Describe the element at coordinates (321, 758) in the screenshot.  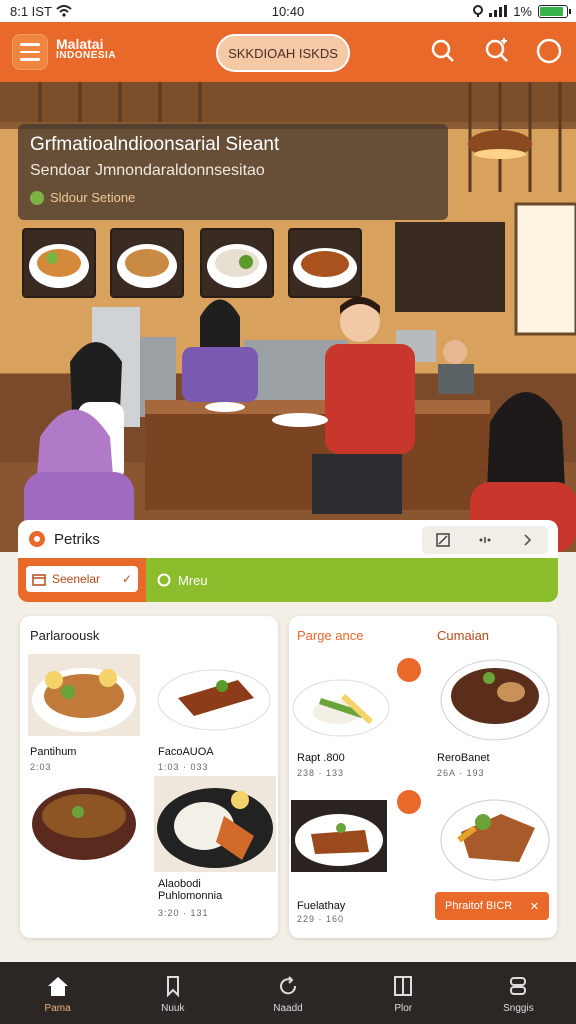
I see `food-name: Rapt .800` at that location.